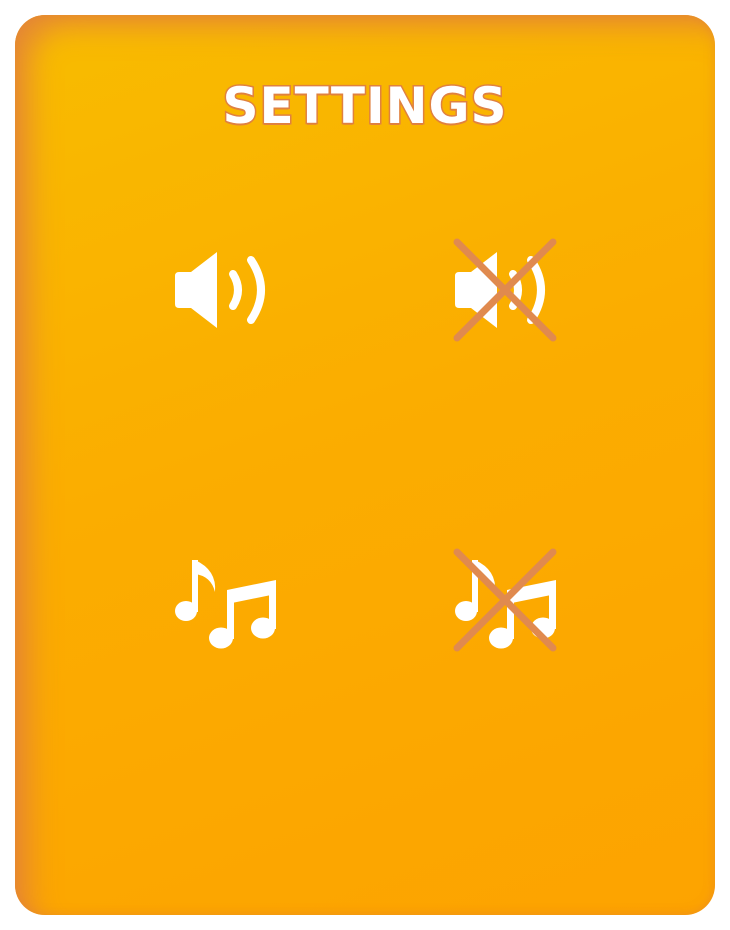 The image size is (730, 930). I want to click on music-on-button, so click(225, 600).